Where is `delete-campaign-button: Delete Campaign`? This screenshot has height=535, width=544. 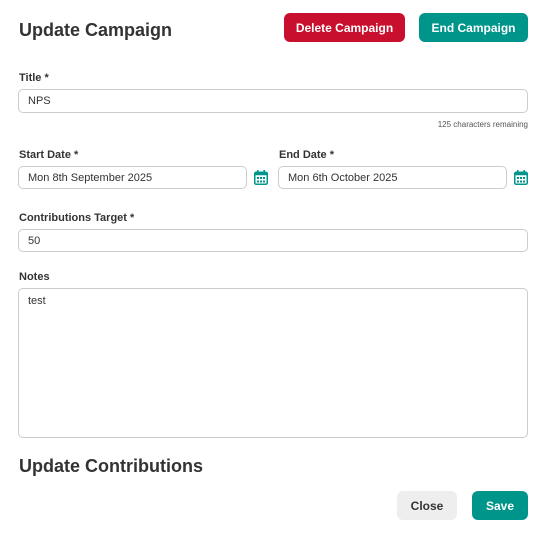
delete-campaign-button: Delete Campaign is located at coordinates (344, 27).